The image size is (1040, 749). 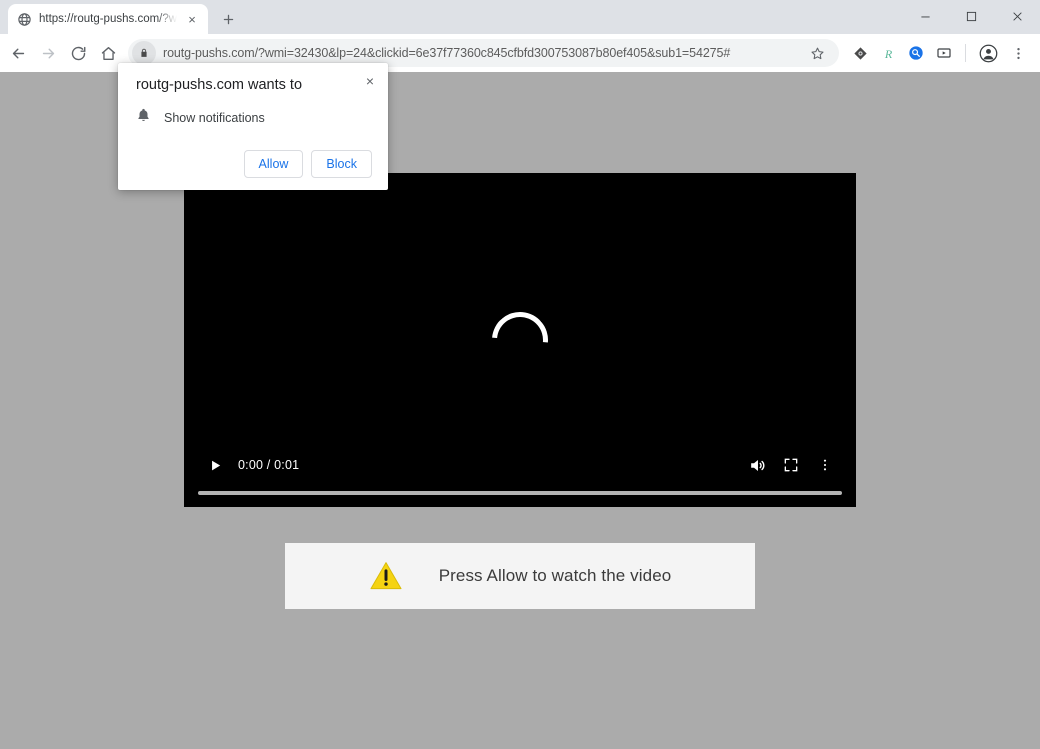 I want to click on back-button, so click(x=18, y=53).